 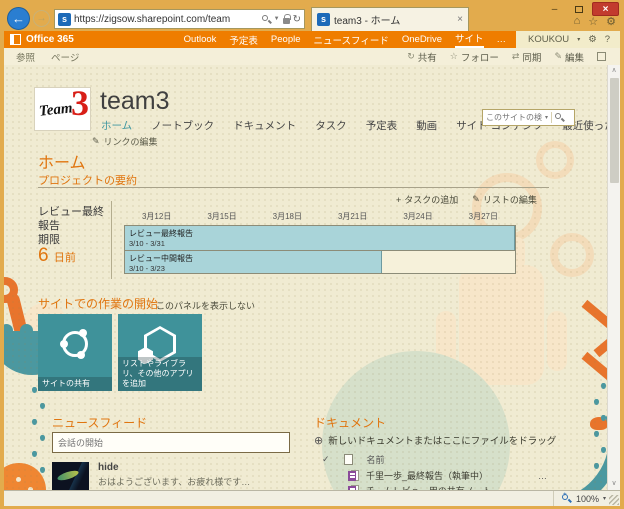 What do you see at coordinates (297, 19) in the screenshot?
I see `refresh-icon: ↻` at bounding box center [297, 19].